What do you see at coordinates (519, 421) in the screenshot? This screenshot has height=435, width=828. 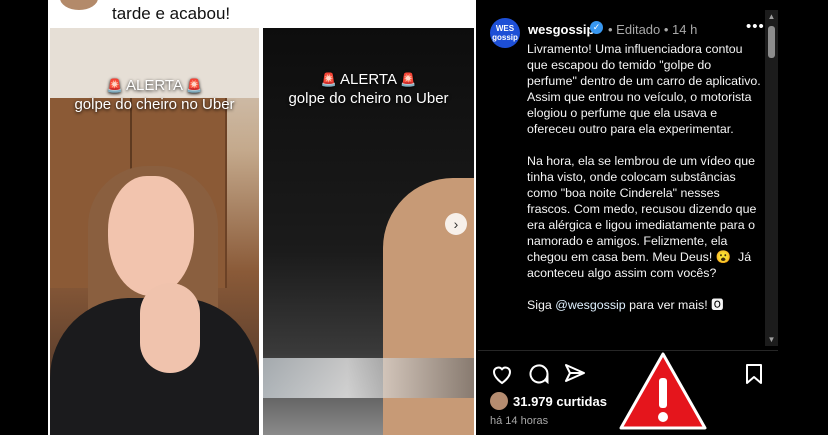 I see `post-timestamp: há 14 horas` at bounding box center [519, 421].